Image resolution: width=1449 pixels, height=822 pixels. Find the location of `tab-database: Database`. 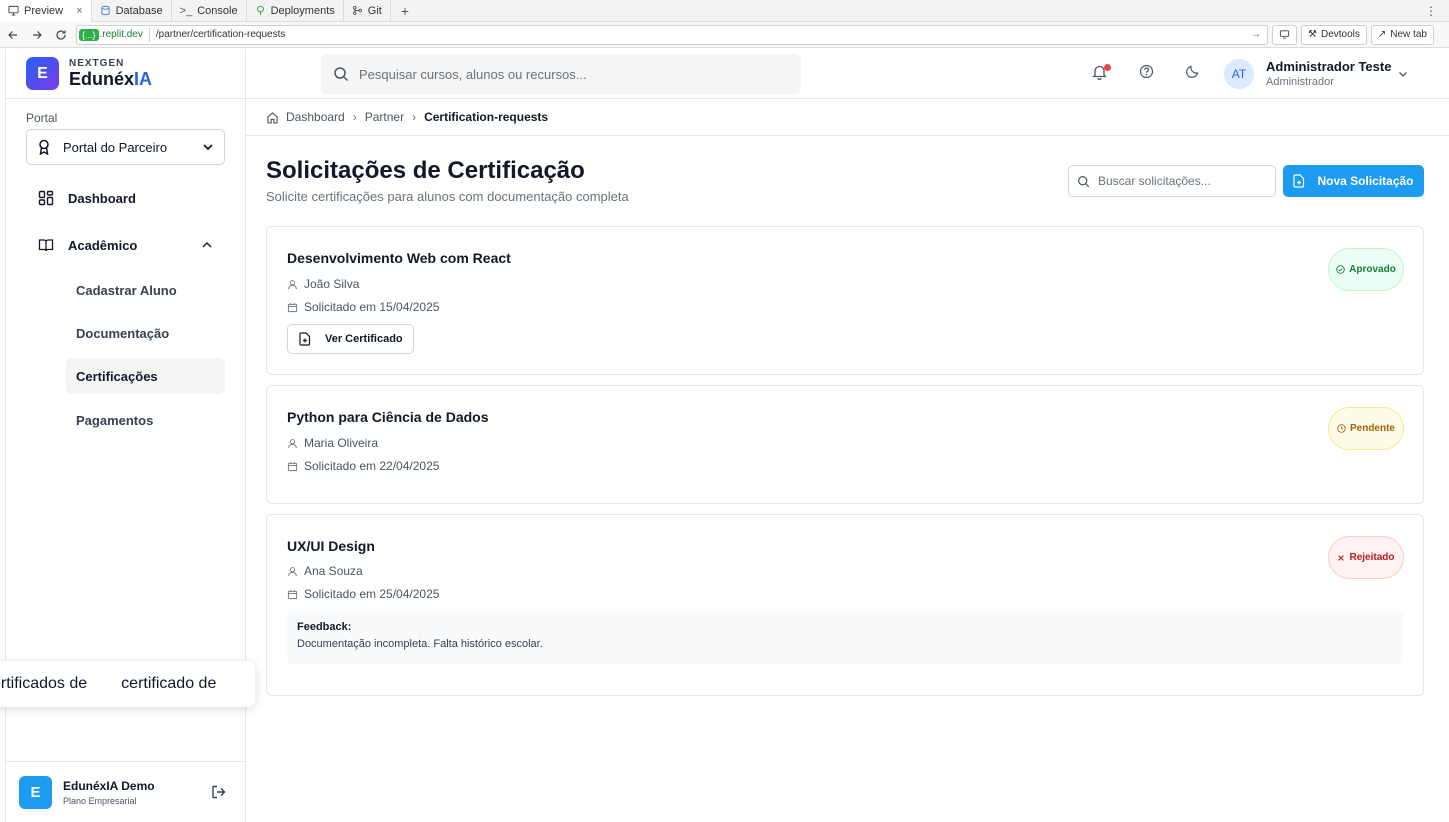

tab-database: Database is located at coordinates (132, 11).